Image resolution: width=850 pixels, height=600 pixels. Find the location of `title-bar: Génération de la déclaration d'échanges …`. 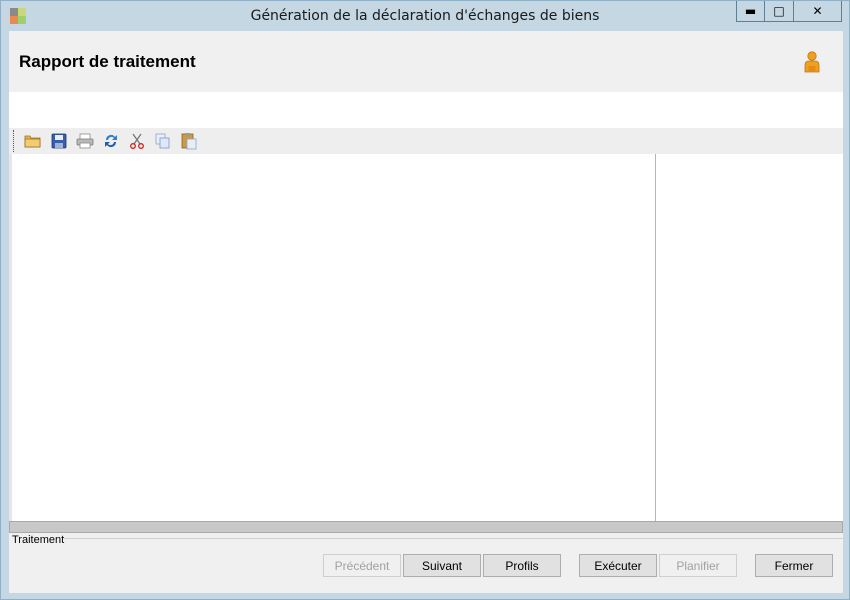

title-bar: Génération de la déclaration d'échanges … is located at coordinates (425, 16).